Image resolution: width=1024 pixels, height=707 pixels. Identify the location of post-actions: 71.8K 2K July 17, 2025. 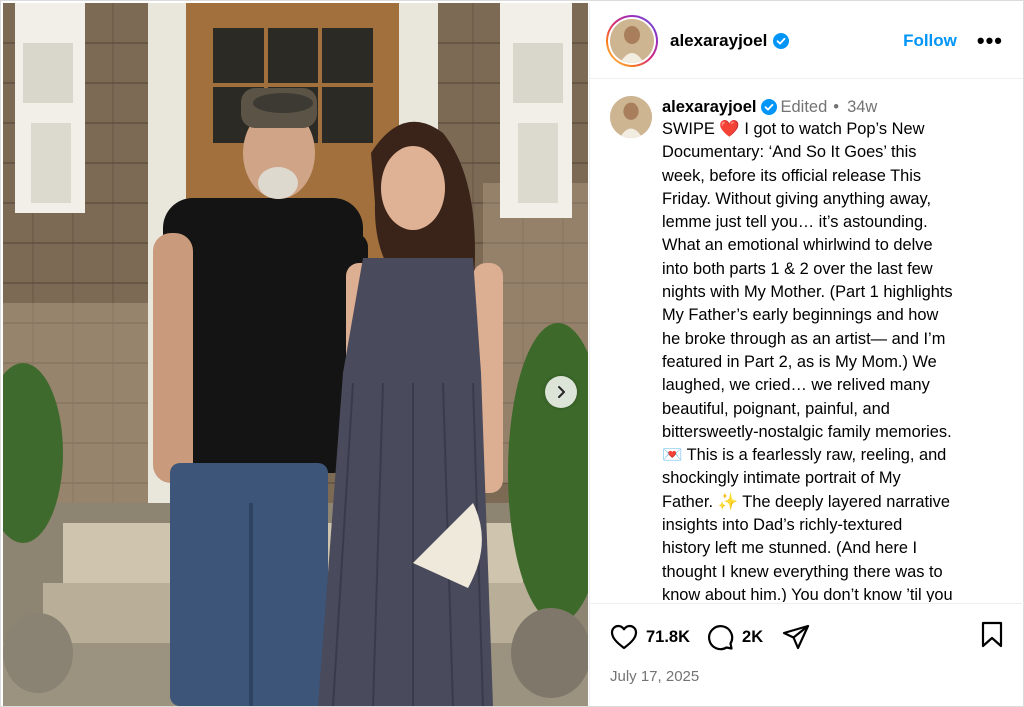
(807, 654).